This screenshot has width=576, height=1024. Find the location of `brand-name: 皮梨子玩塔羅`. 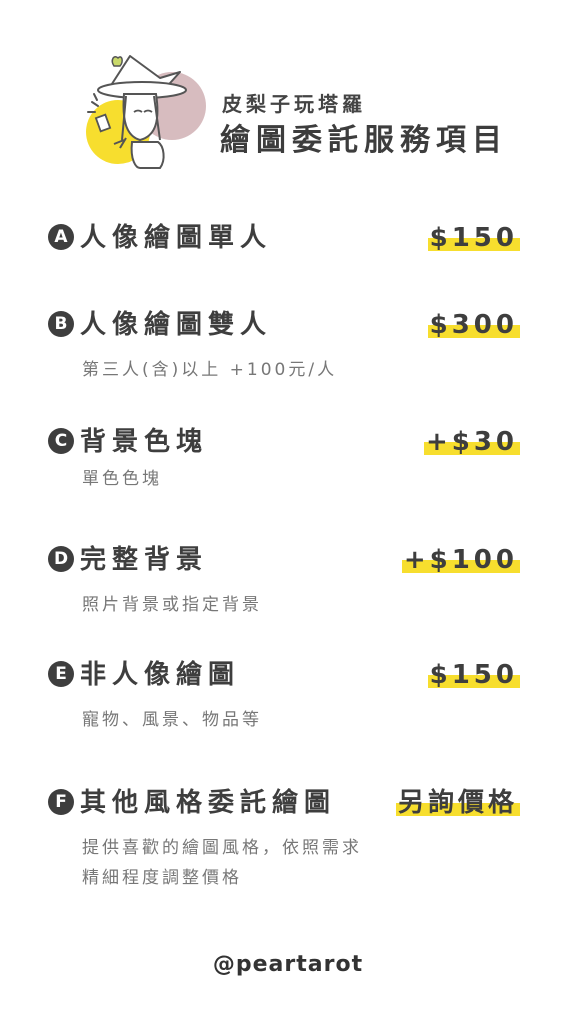

brand-name: 皮梨子玩塔羅 is located at coordinates (294, 104).